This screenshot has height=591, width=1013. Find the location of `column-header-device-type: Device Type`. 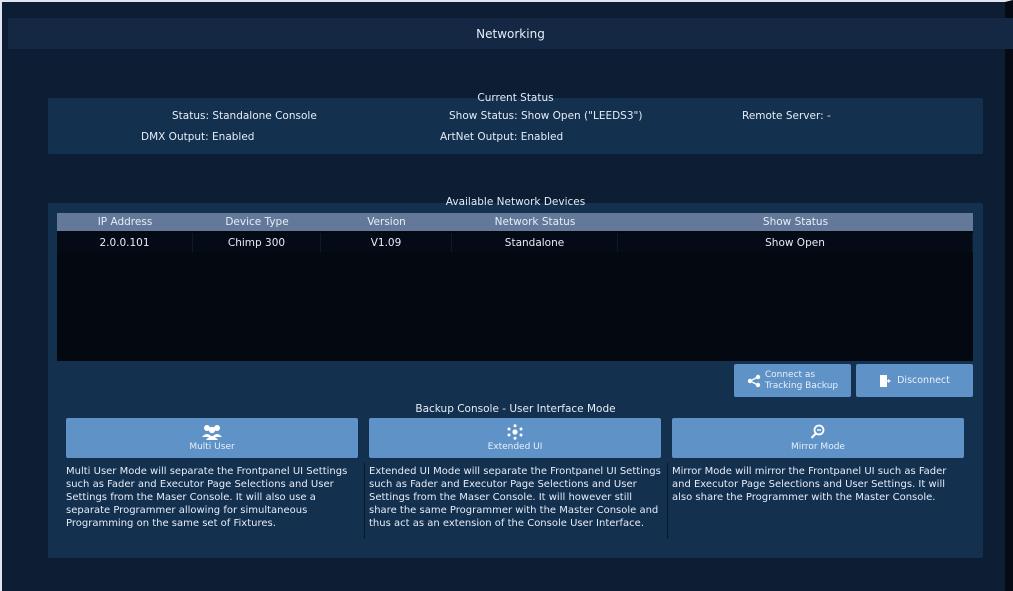

column-header-device-type: Device Type is located at coordinates (257, 222).